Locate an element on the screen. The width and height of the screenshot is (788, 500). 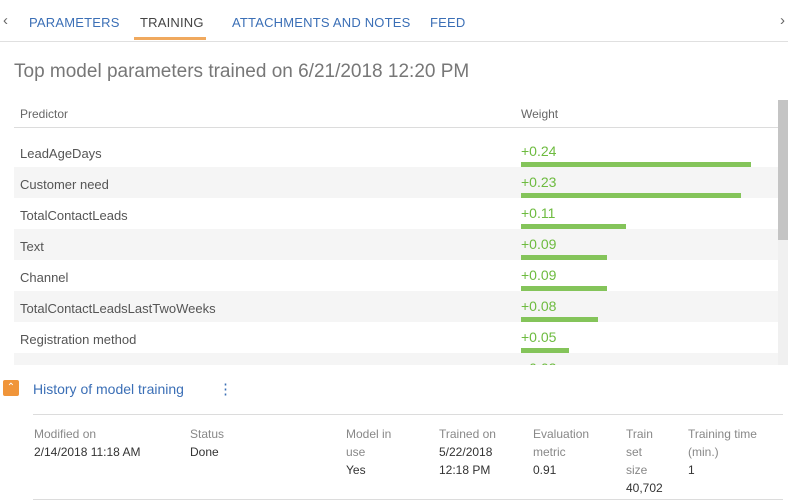
model-in-use-value: Yes is located at coordinates (356, 470).